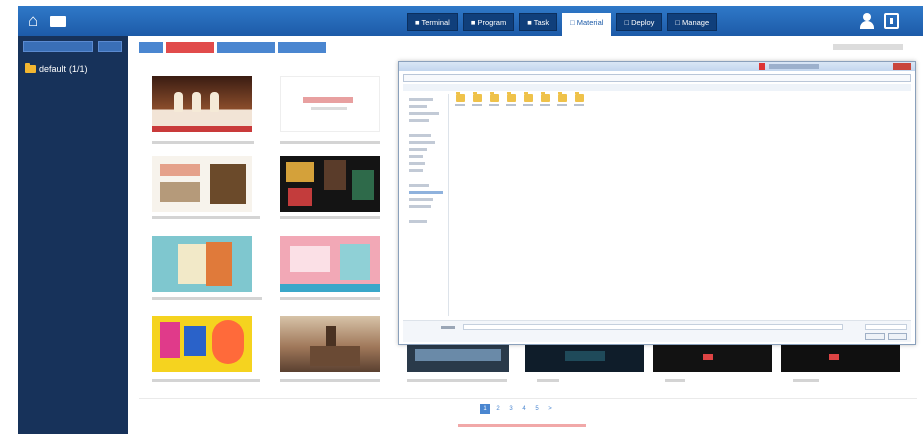 This screenshot has width=923, height=434. Describe the element at coordinates (524, 409) in the screenshot. I see `page-4: 4` at that location.